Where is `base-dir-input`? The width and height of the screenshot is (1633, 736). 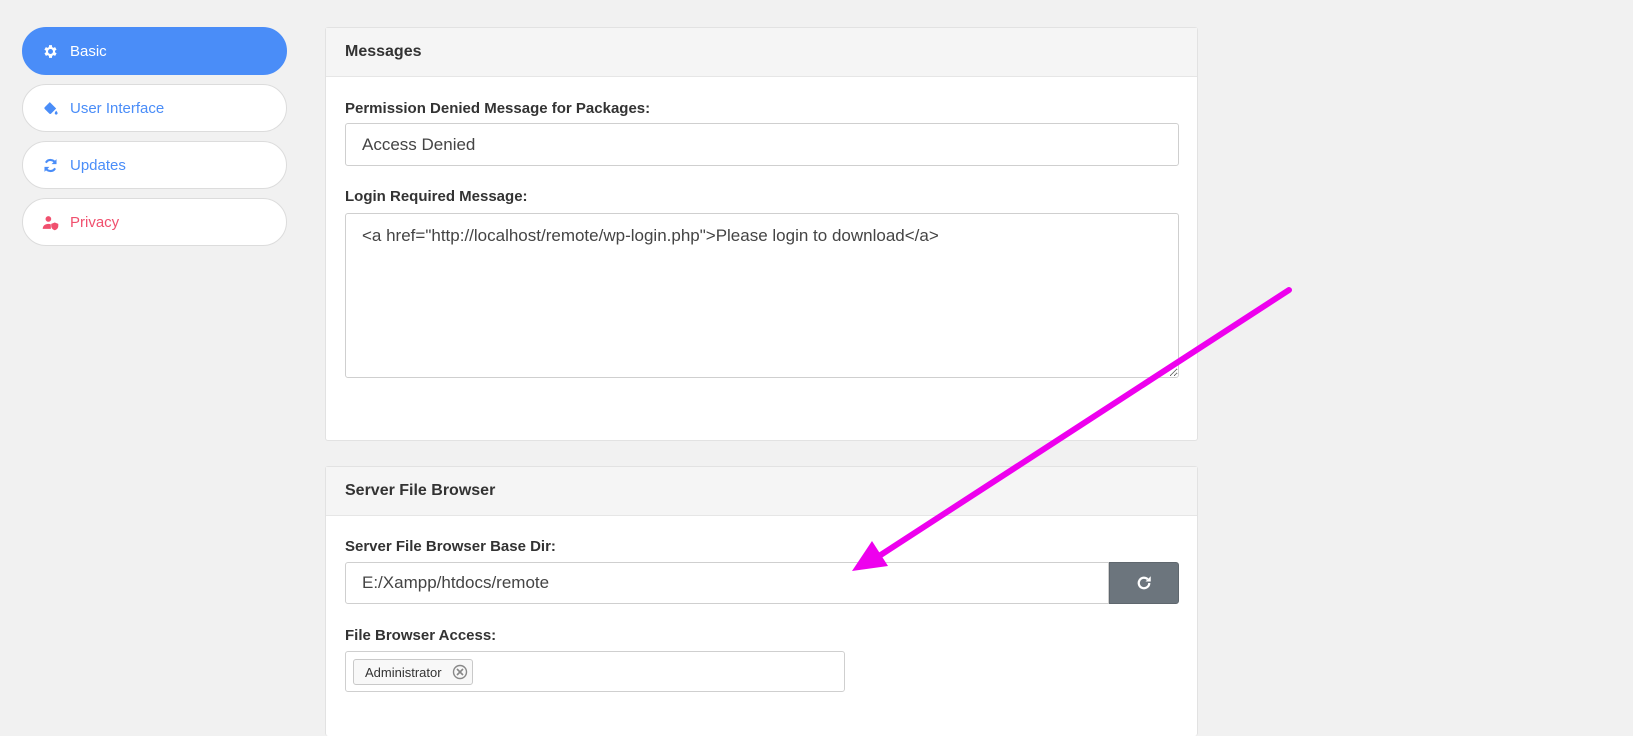 base-dir-input is located at coordinates (727, 583).